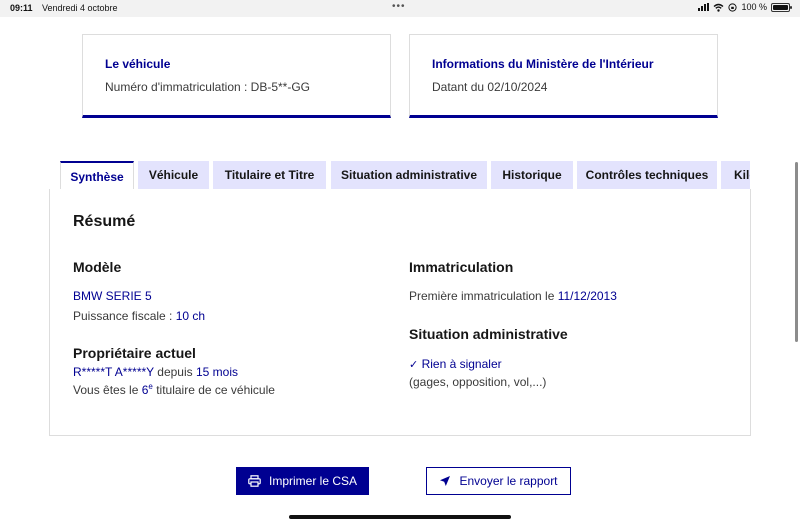  What do you see at coordinates (217, 372) in the screenshot?
I see `owner-since-value: 15 mois` at bounding box center [217, 372].